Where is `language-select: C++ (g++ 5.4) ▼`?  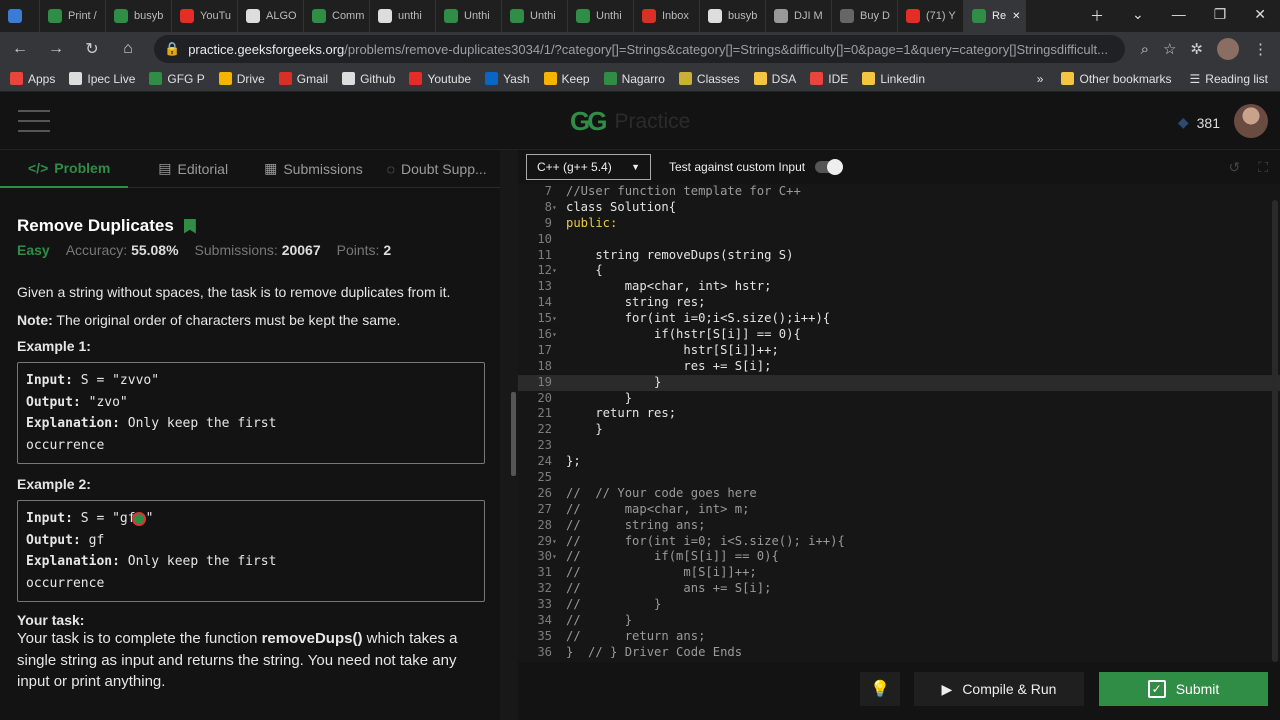 language-select: C++ (g++ 5.4) ▼ is located at coordinates (588, 167).